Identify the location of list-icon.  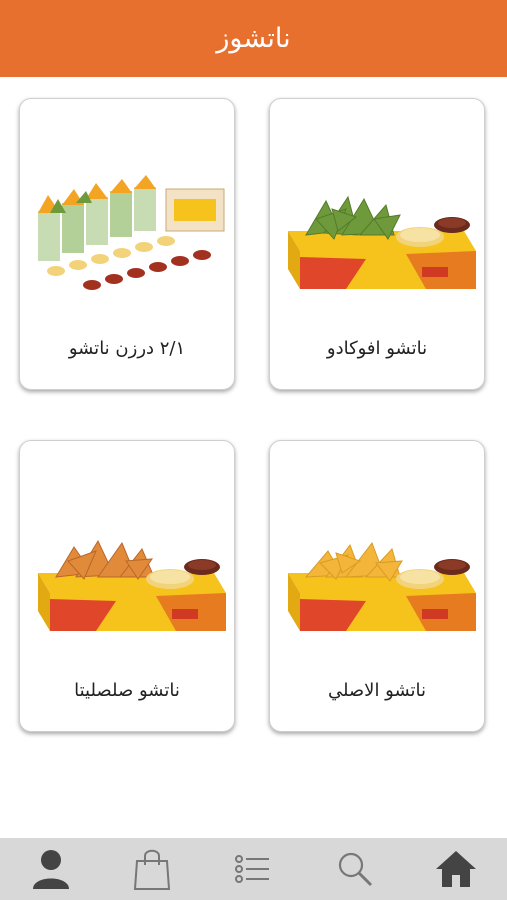
(252, 869).